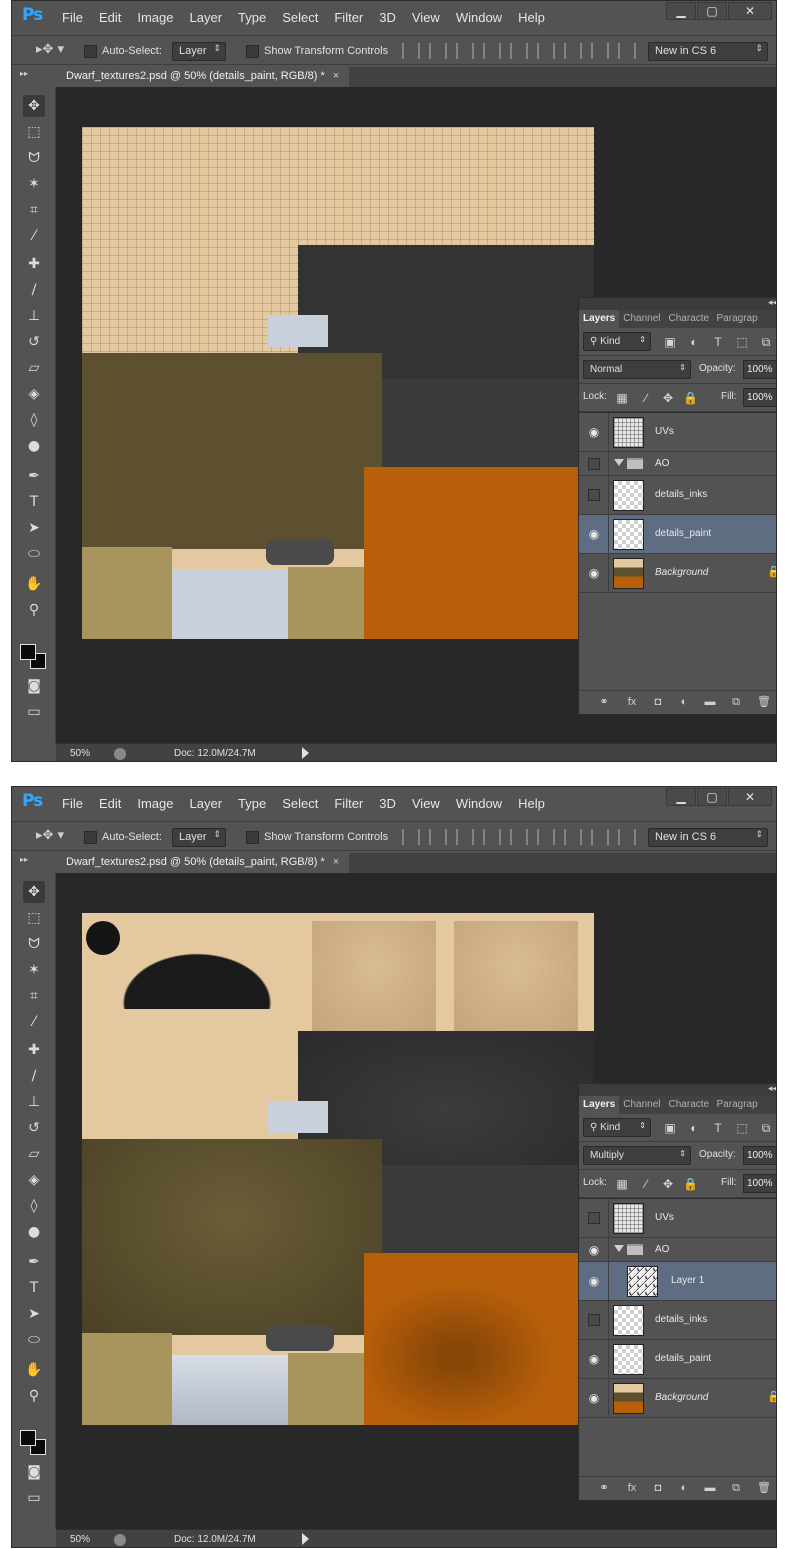  Describe the element at coordinates (684, 1488) in the screenshot. I see `adjustment-layer-icon: ◐` at that location.